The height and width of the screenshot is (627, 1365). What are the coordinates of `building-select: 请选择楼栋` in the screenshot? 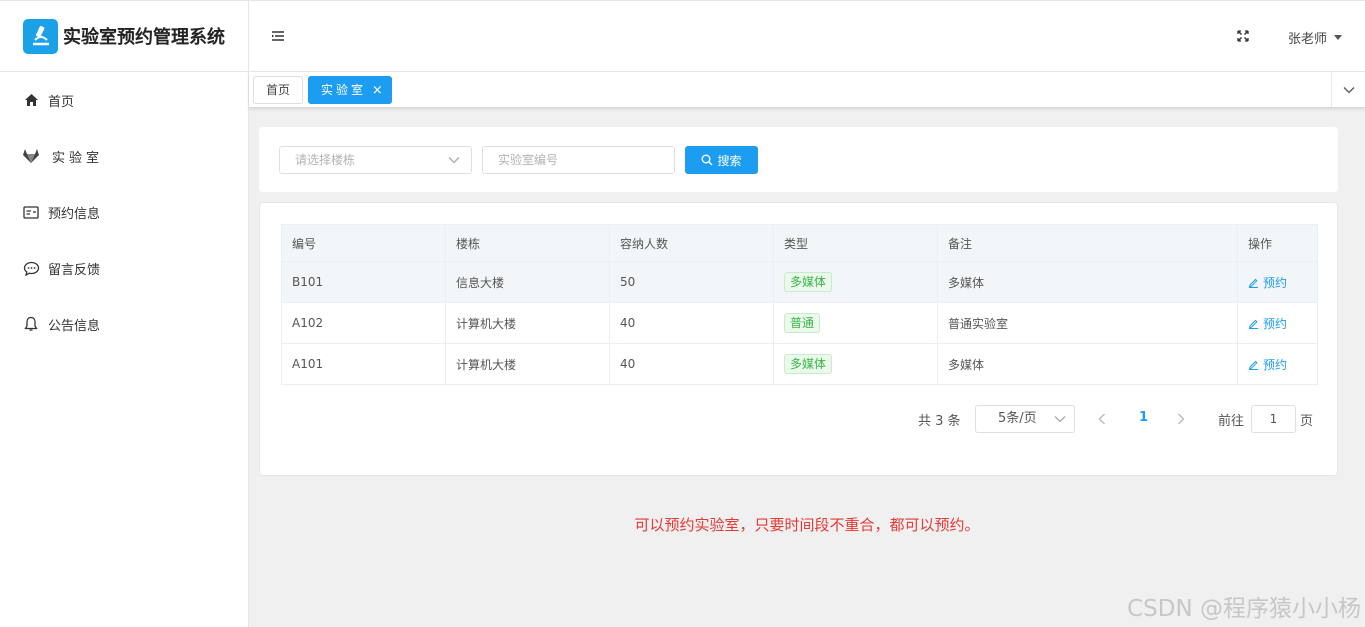 It's located at (375, 160).